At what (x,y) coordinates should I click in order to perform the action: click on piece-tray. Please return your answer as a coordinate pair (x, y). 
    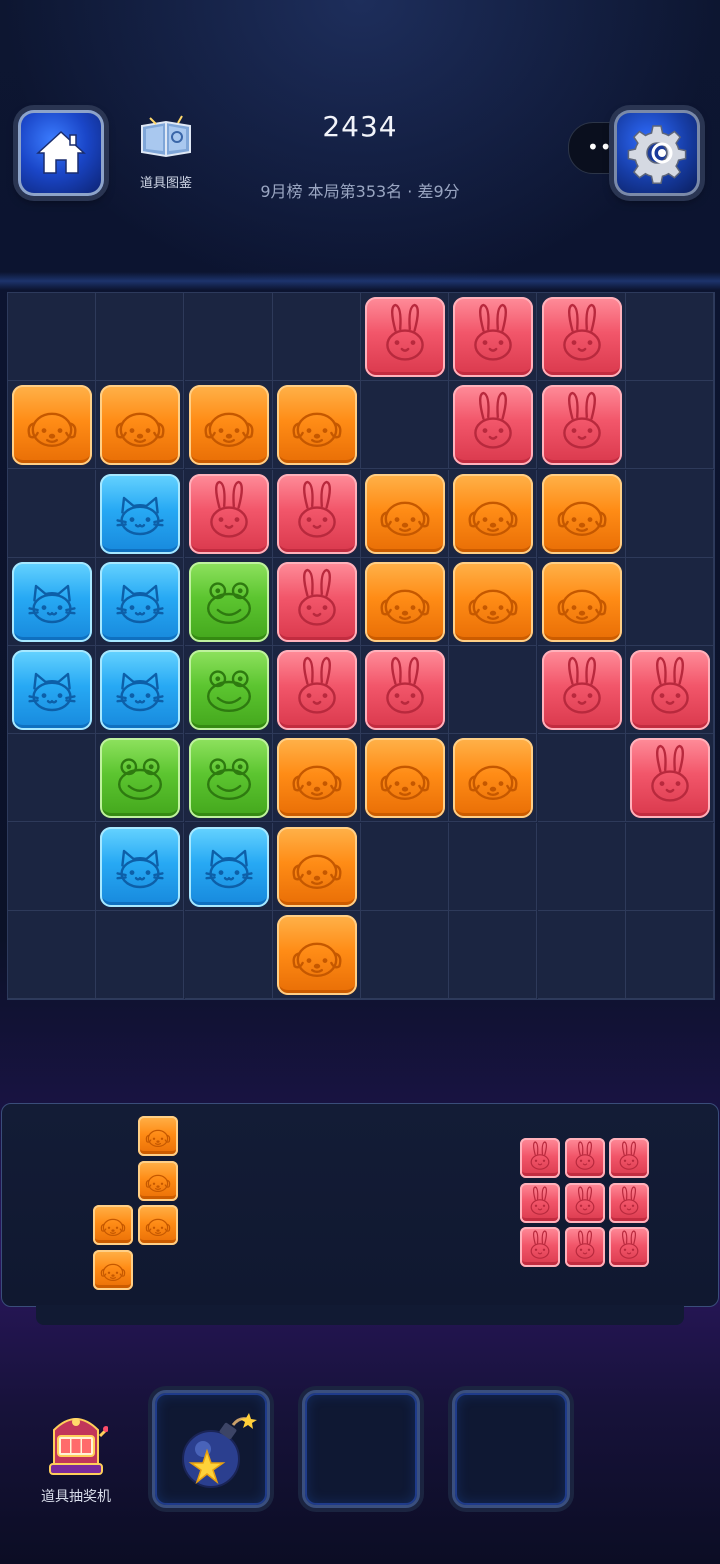
    Looking at the image, I should click on (360, 1205).